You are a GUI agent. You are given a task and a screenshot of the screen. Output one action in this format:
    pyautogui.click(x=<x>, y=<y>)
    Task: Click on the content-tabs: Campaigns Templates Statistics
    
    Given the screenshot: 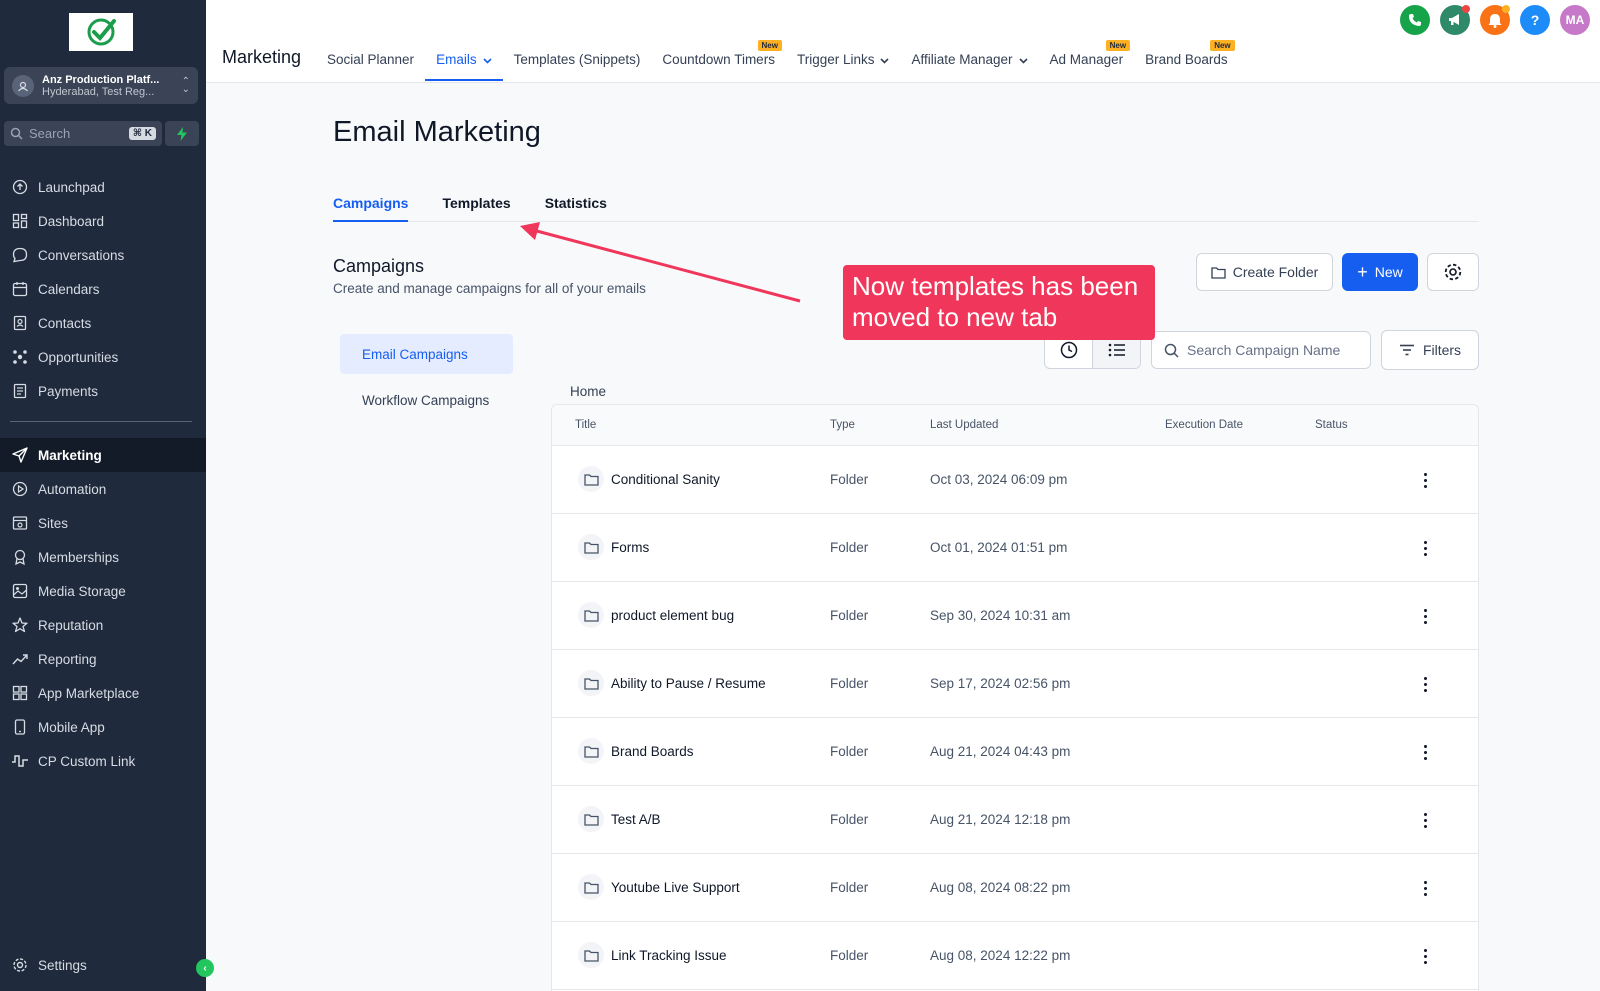 What is the action you would take?
    pyautogui.click(x=906, y=206)
    